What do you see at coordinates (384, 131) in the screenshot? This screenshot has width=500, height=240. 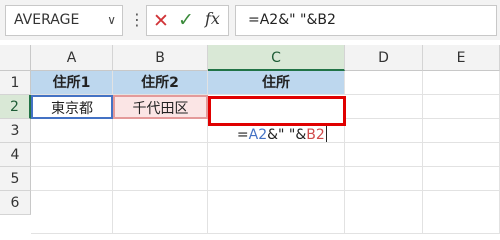 I see `cell-d3` at bounding box center [384, 131].